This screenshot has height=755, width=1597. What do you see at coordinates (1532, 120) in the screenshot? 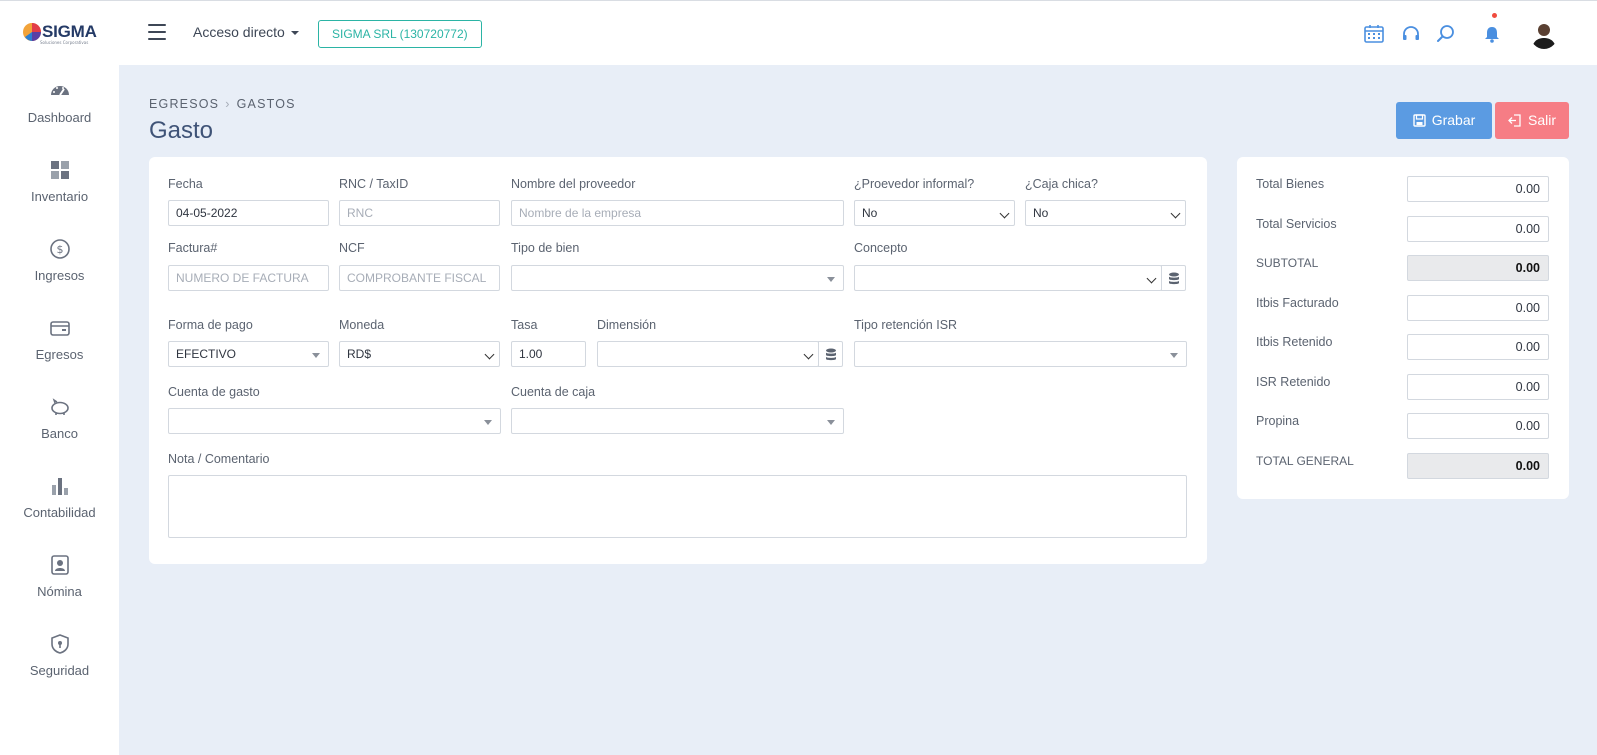
I see `exit-button: Salir` at bounding box center [1532, 120].